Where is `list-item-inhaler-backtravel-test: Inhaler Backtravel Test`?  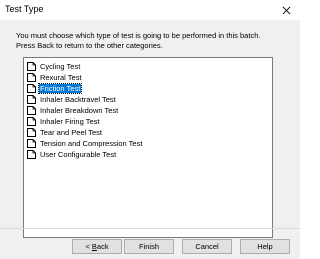 list-item-inhaler-backtravel-test: Inhaler Backtravel Test is located at coordinates (72, 99).